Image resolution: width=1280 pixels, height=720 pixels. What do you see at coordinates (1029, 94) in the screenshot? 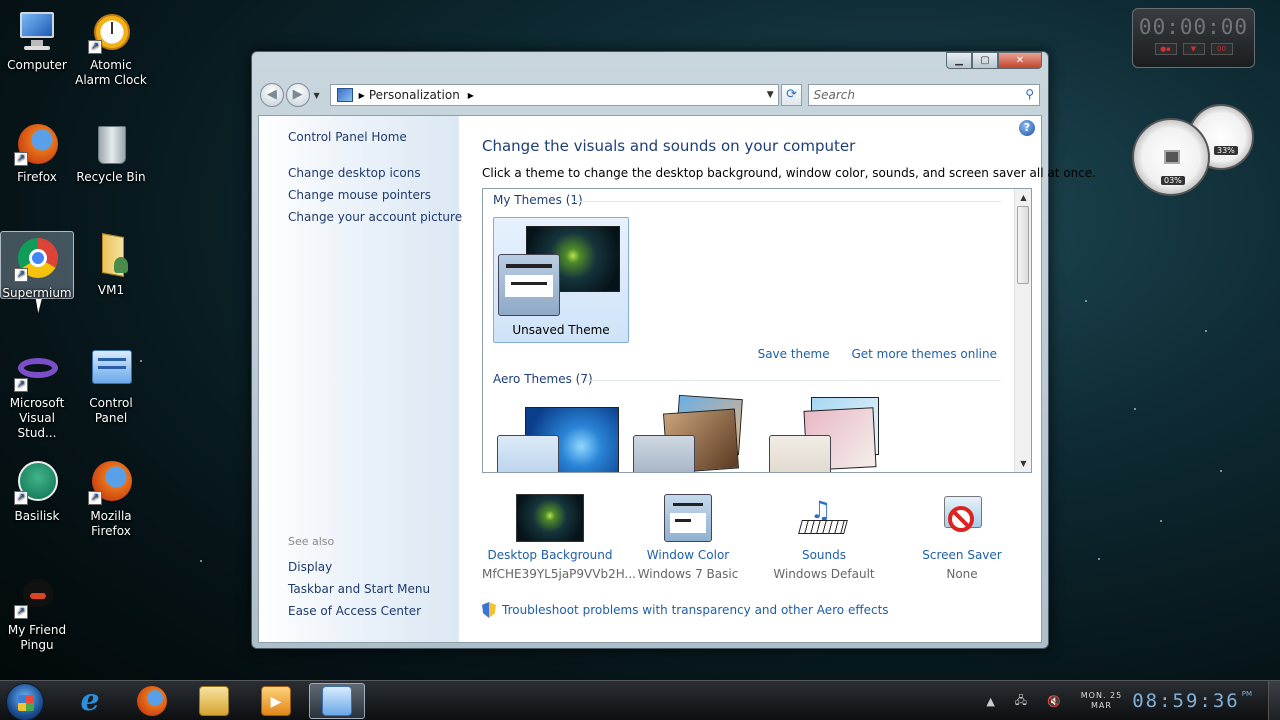
I see `search-icon: ⚲` at bounding box center [1029, 94].